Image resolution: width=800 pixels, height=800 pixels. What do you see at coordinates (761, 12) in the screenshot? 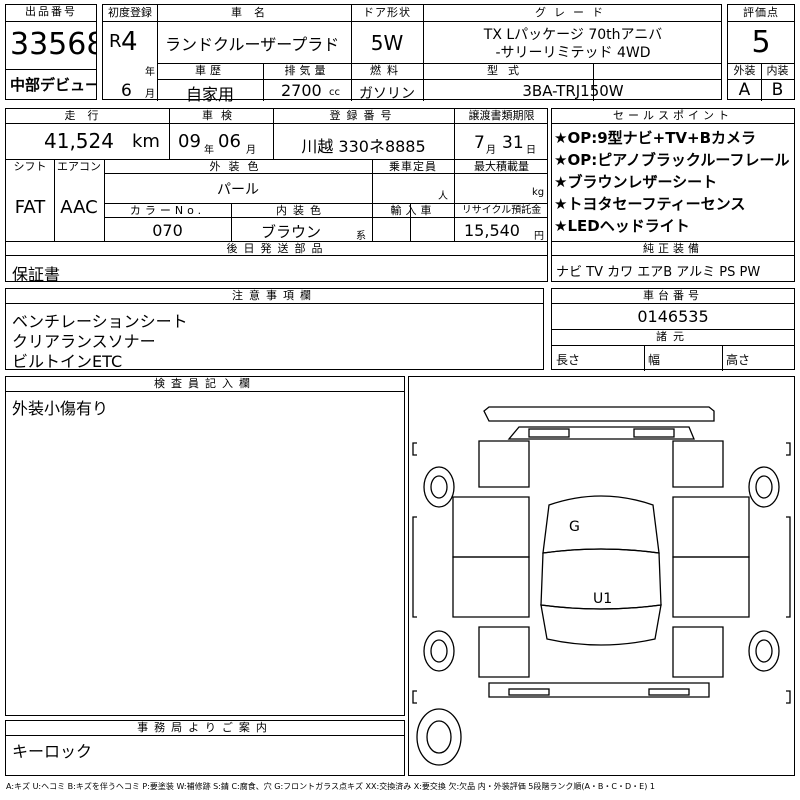
I see `score-label: 評価点` at bounding box center [761, 12].